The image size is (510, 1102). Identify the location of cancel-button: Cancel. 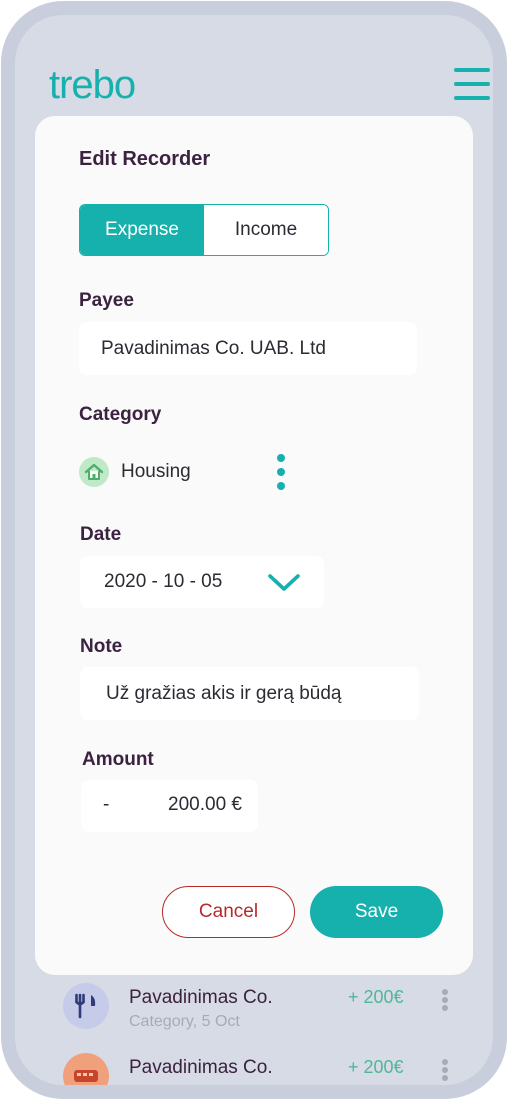
(228, 912).